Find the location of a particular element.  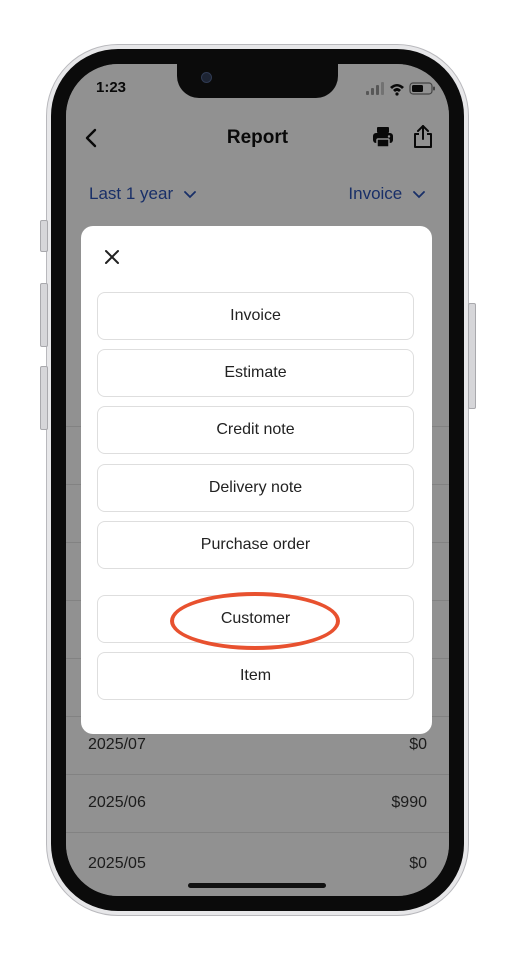

close-icon is located at coordinates (112, 257).